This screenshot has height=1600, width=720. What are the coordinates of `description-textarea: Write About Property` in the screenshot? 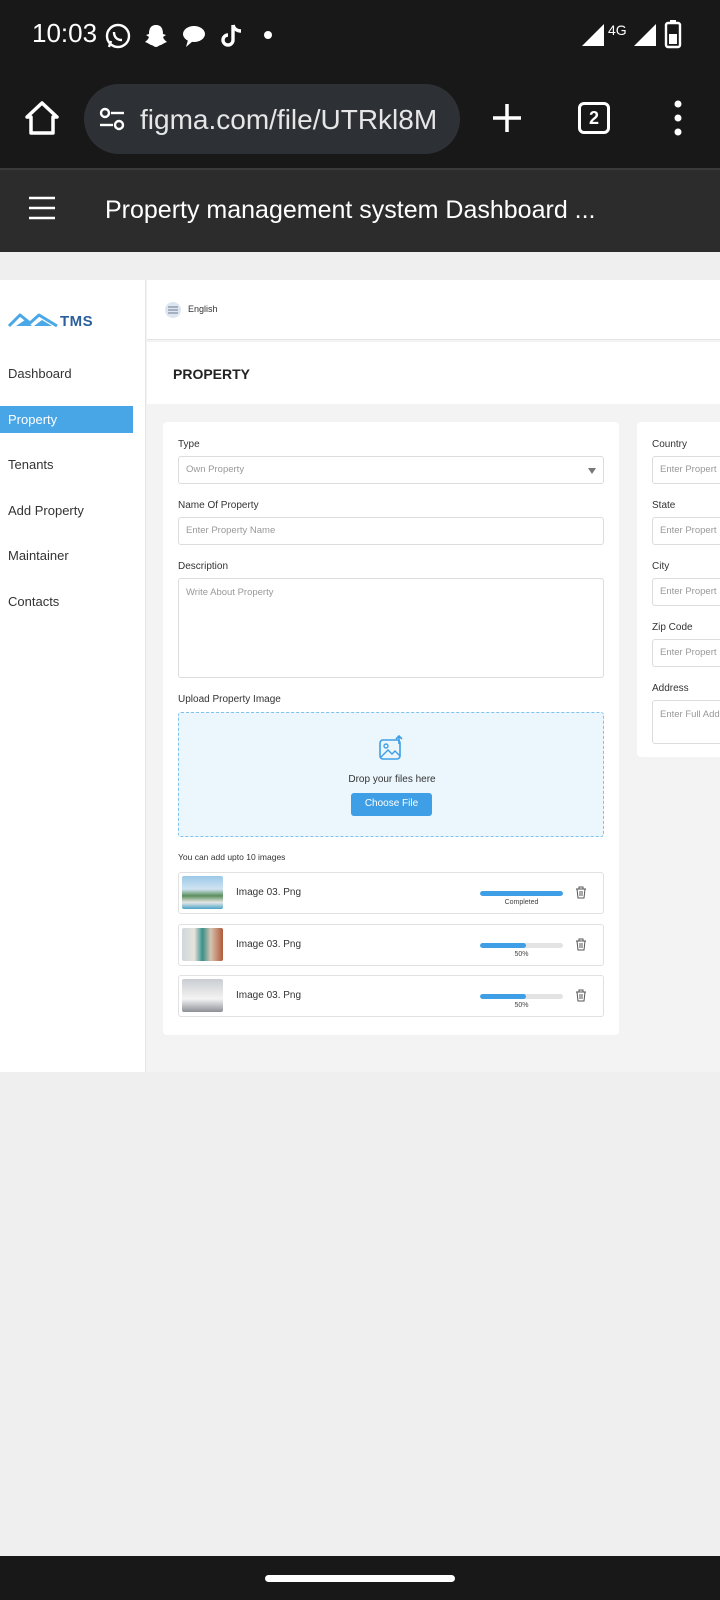 It's located at (391, 628).